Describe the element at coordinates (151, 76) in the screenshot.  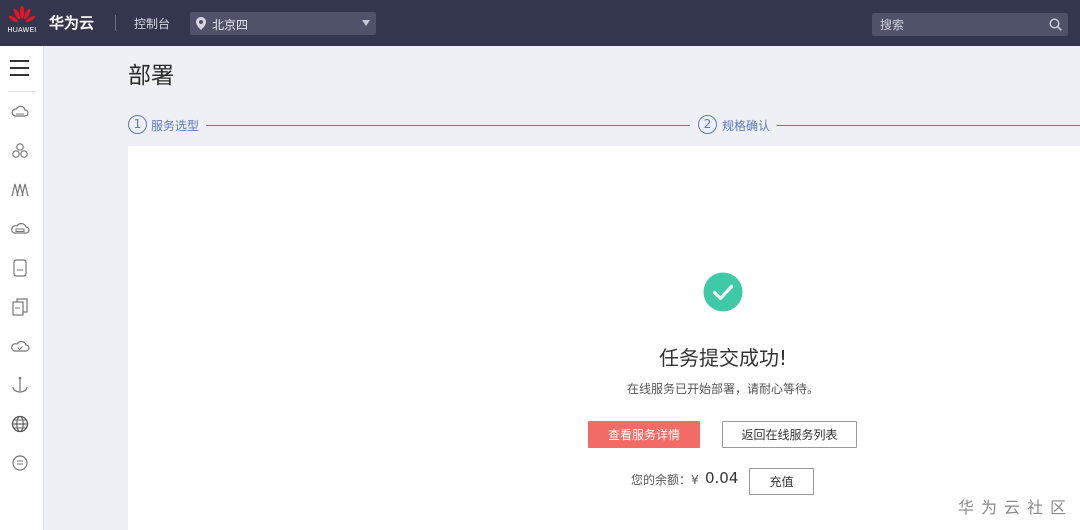
I see `page-title: 部署` at that location.